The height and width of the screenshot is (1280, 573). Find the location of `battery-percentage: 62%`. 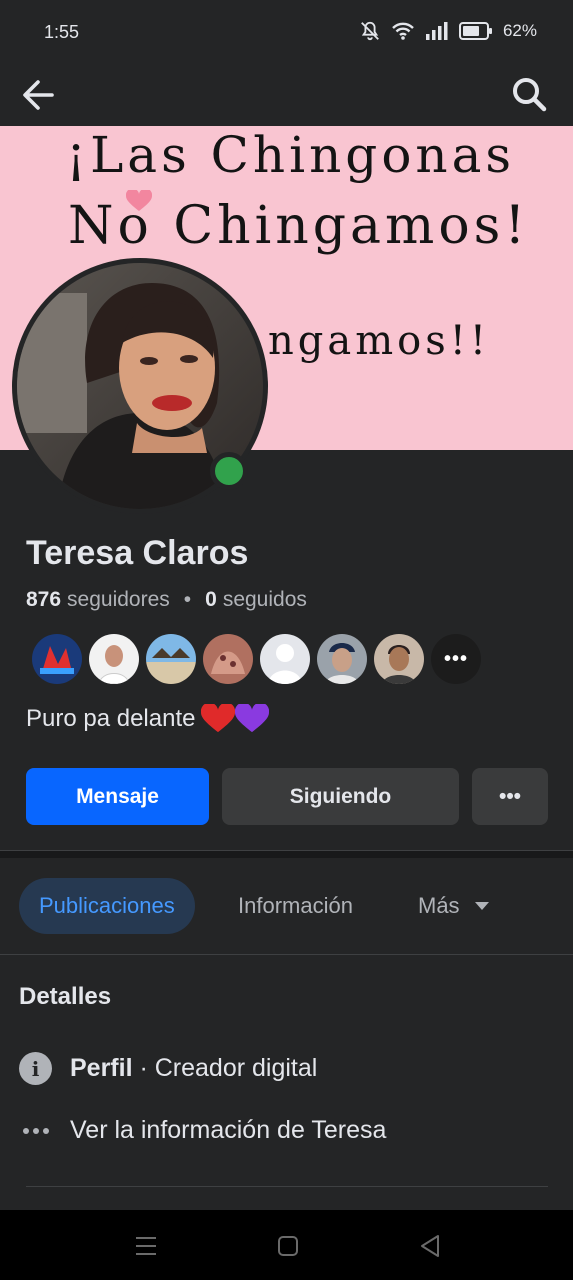

battery-percentage: 62% is located at coordinates (519, 30).